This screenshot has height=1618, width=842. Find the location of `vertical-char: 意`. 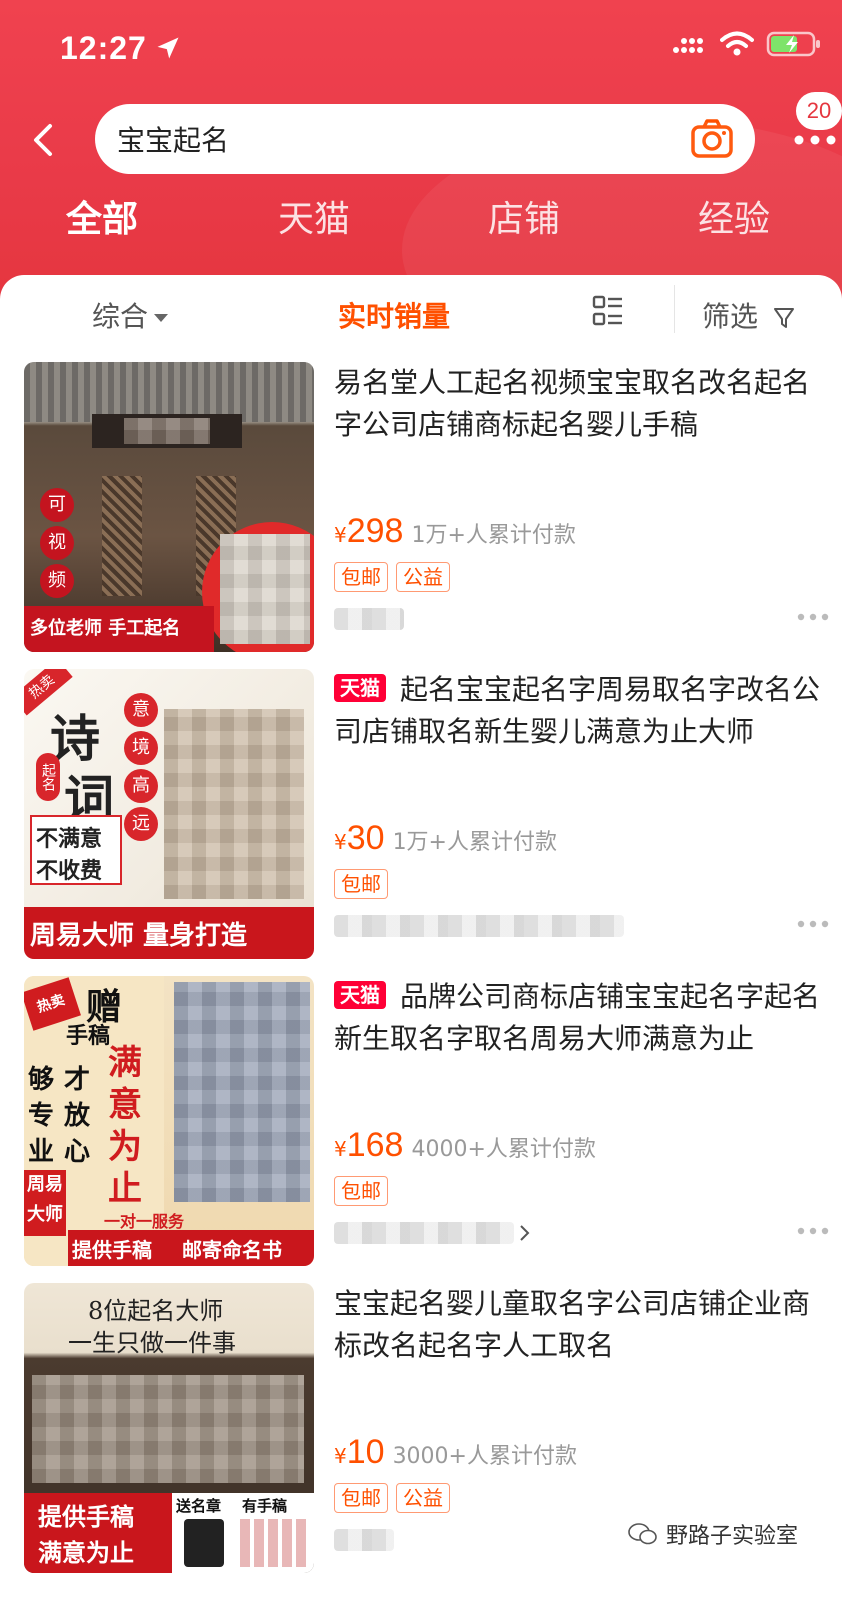

vertical-char: 意 is located at coordinates (141, 710).